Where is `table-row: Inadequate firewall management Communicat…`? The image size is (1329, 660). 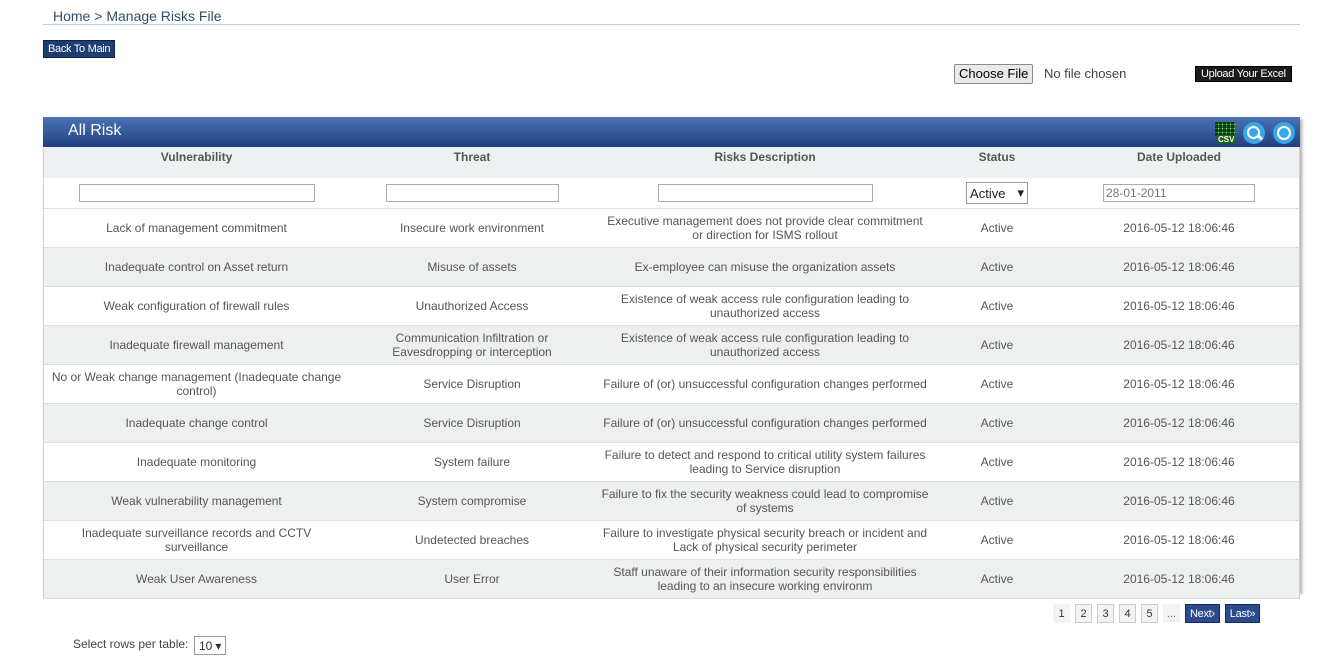
table-row: Inadequate firewall management Communicat… is located at coordinates (671, 345).